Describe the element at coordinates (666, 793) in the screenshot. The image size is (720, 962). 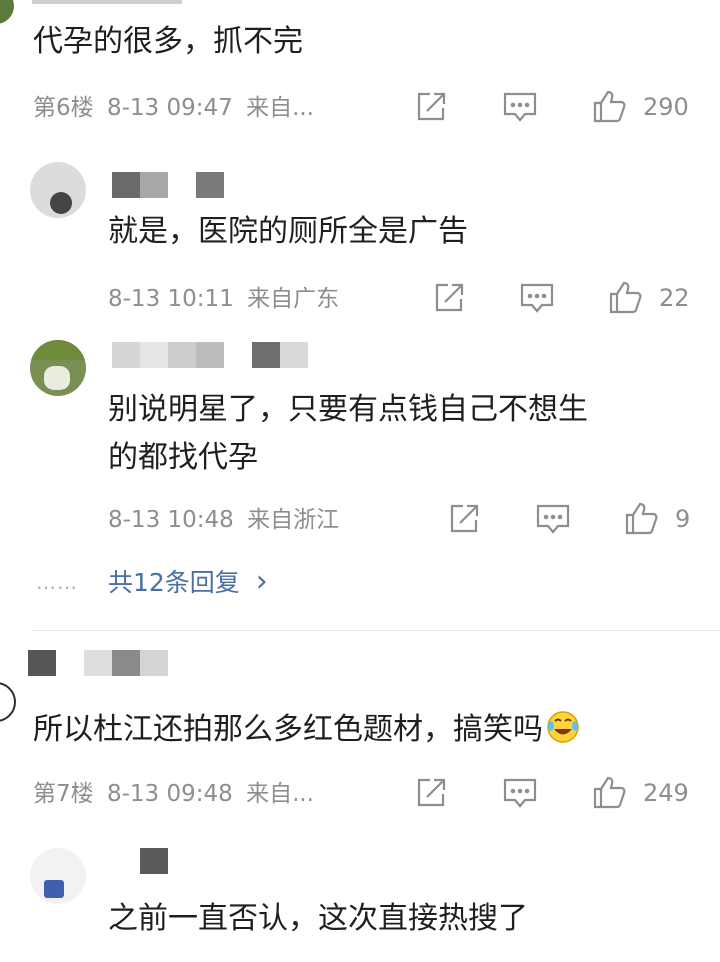
I see `like-count: 249` at that location.